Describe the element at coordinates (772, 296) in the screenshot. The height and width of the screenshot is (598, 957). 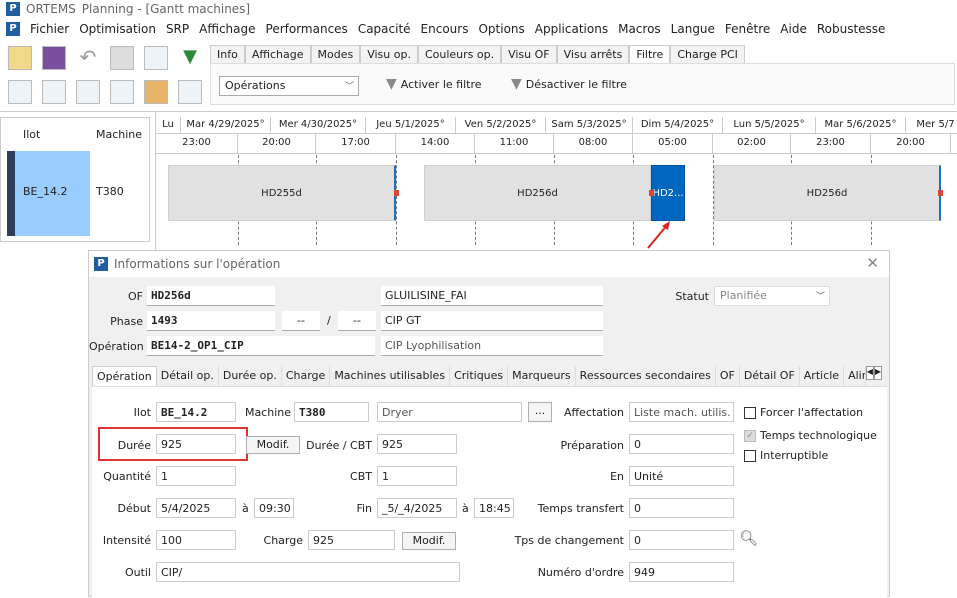
I see `statut-select: Planifiée ﹀` at that location.